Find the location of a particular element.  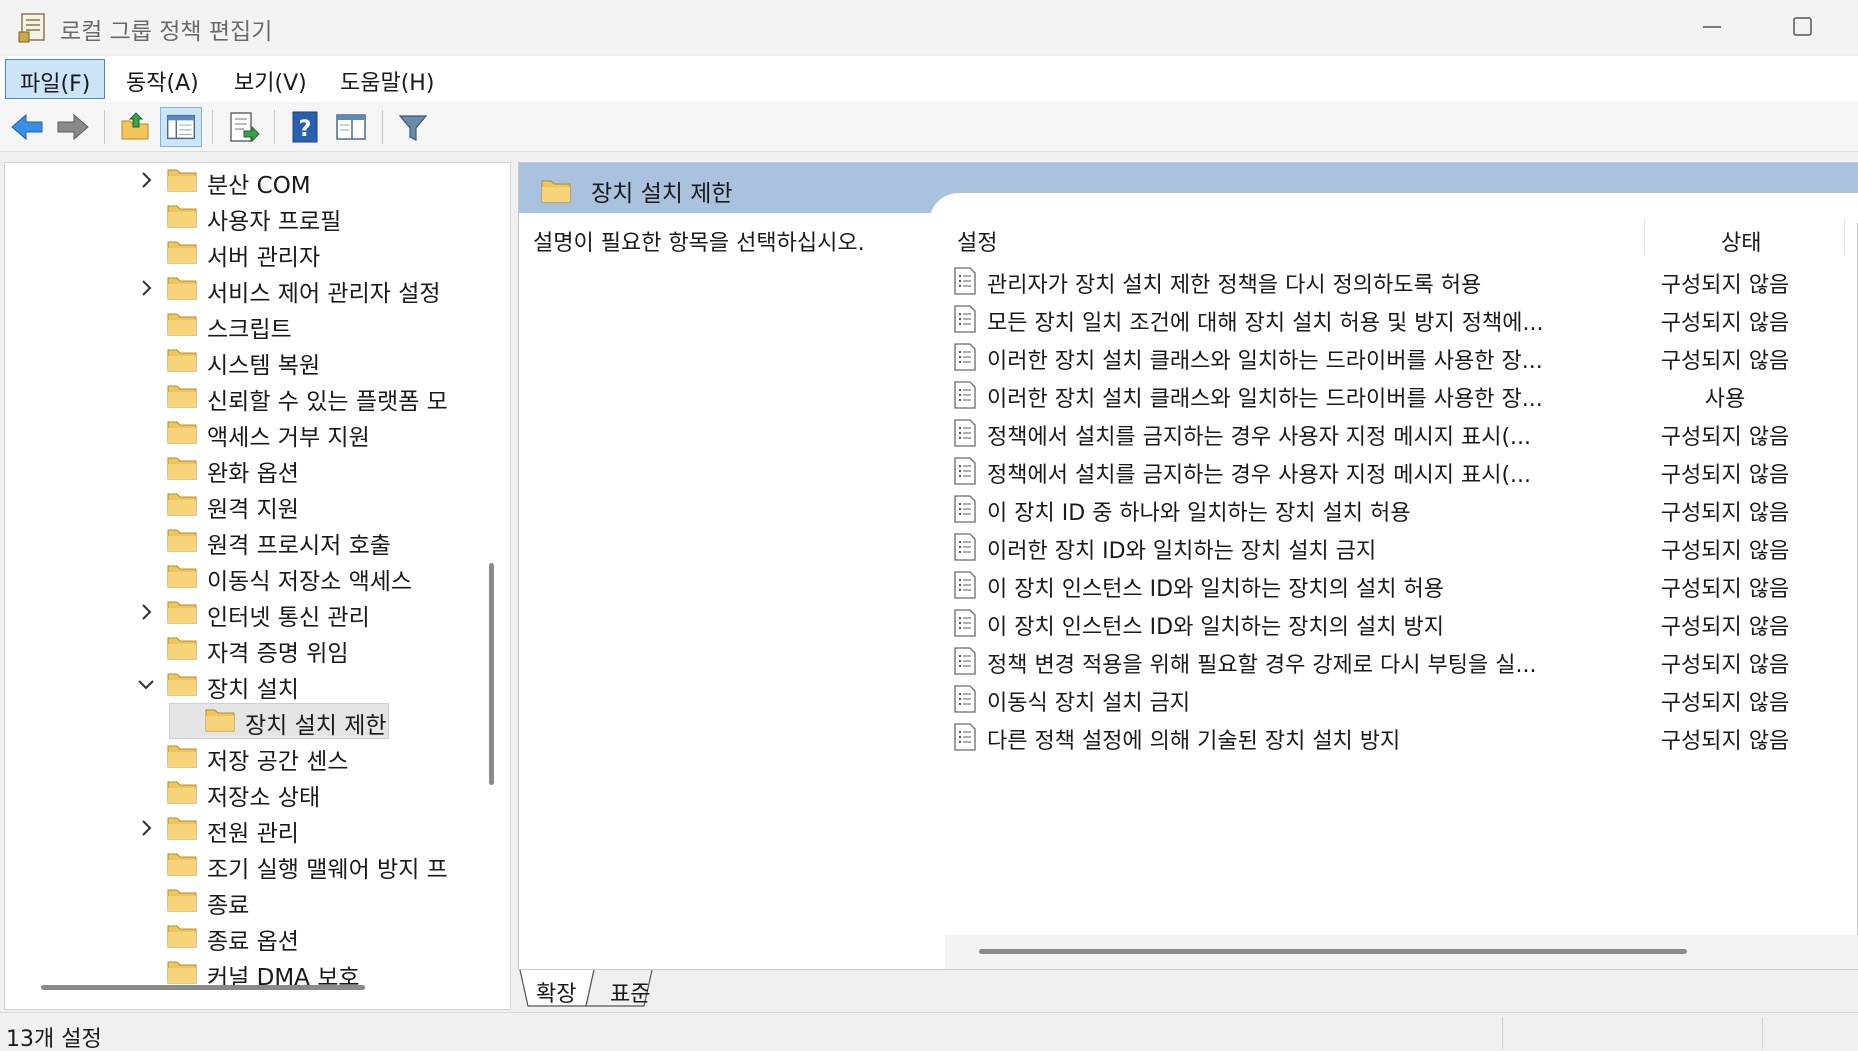

tree-item: 종료 옵션 is located at coordinates (320, 937).